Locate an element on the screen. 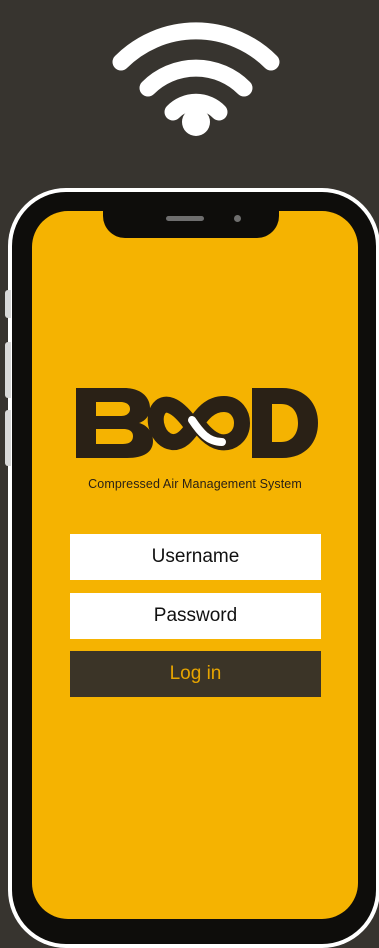  mute-switch is located at coordinates (8, 304).